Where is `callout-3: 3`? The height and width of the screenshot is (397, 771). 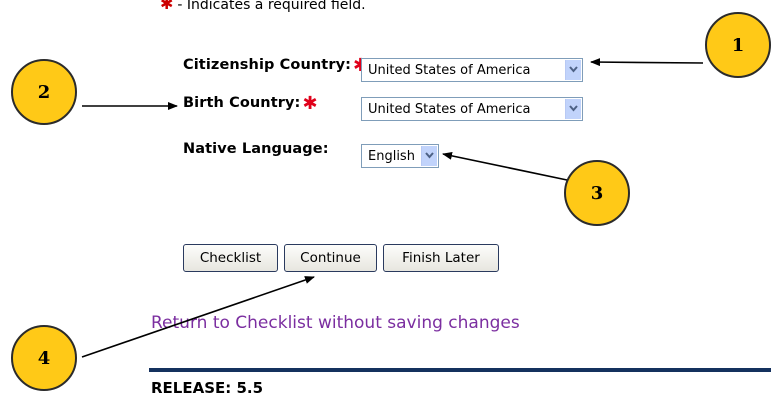
callout-3: 3 is located at coordinates (597, 193).